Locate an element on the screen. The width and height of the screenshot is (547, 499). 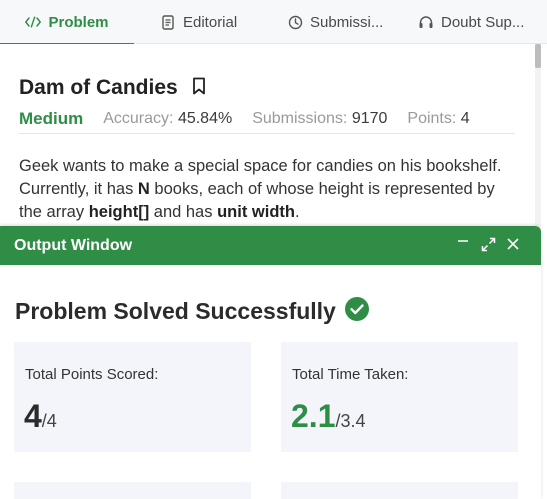
check-circle-icon is located at coordinates (357, 311).